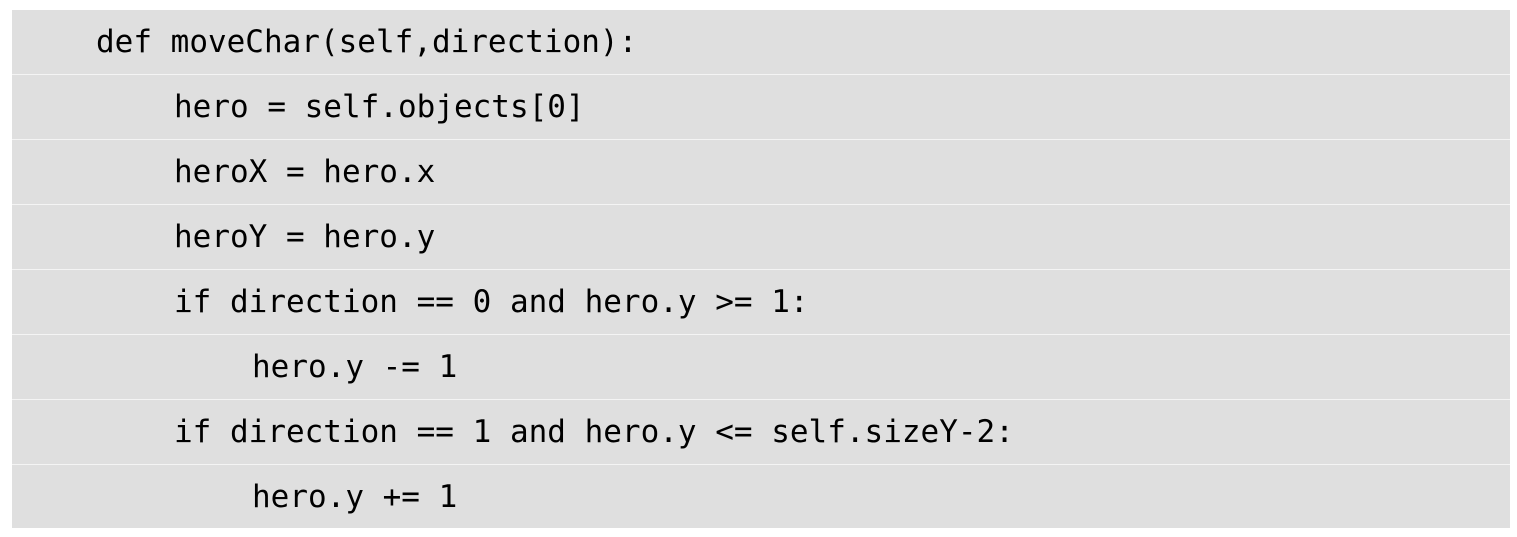 The width and height of the screenshot is (1517, 537). Describe the element at coordinates (761, 302) in the screenshot. I see `code-line-if-direction-0: if direction == 0 and hero.y >= 1:` at that location.